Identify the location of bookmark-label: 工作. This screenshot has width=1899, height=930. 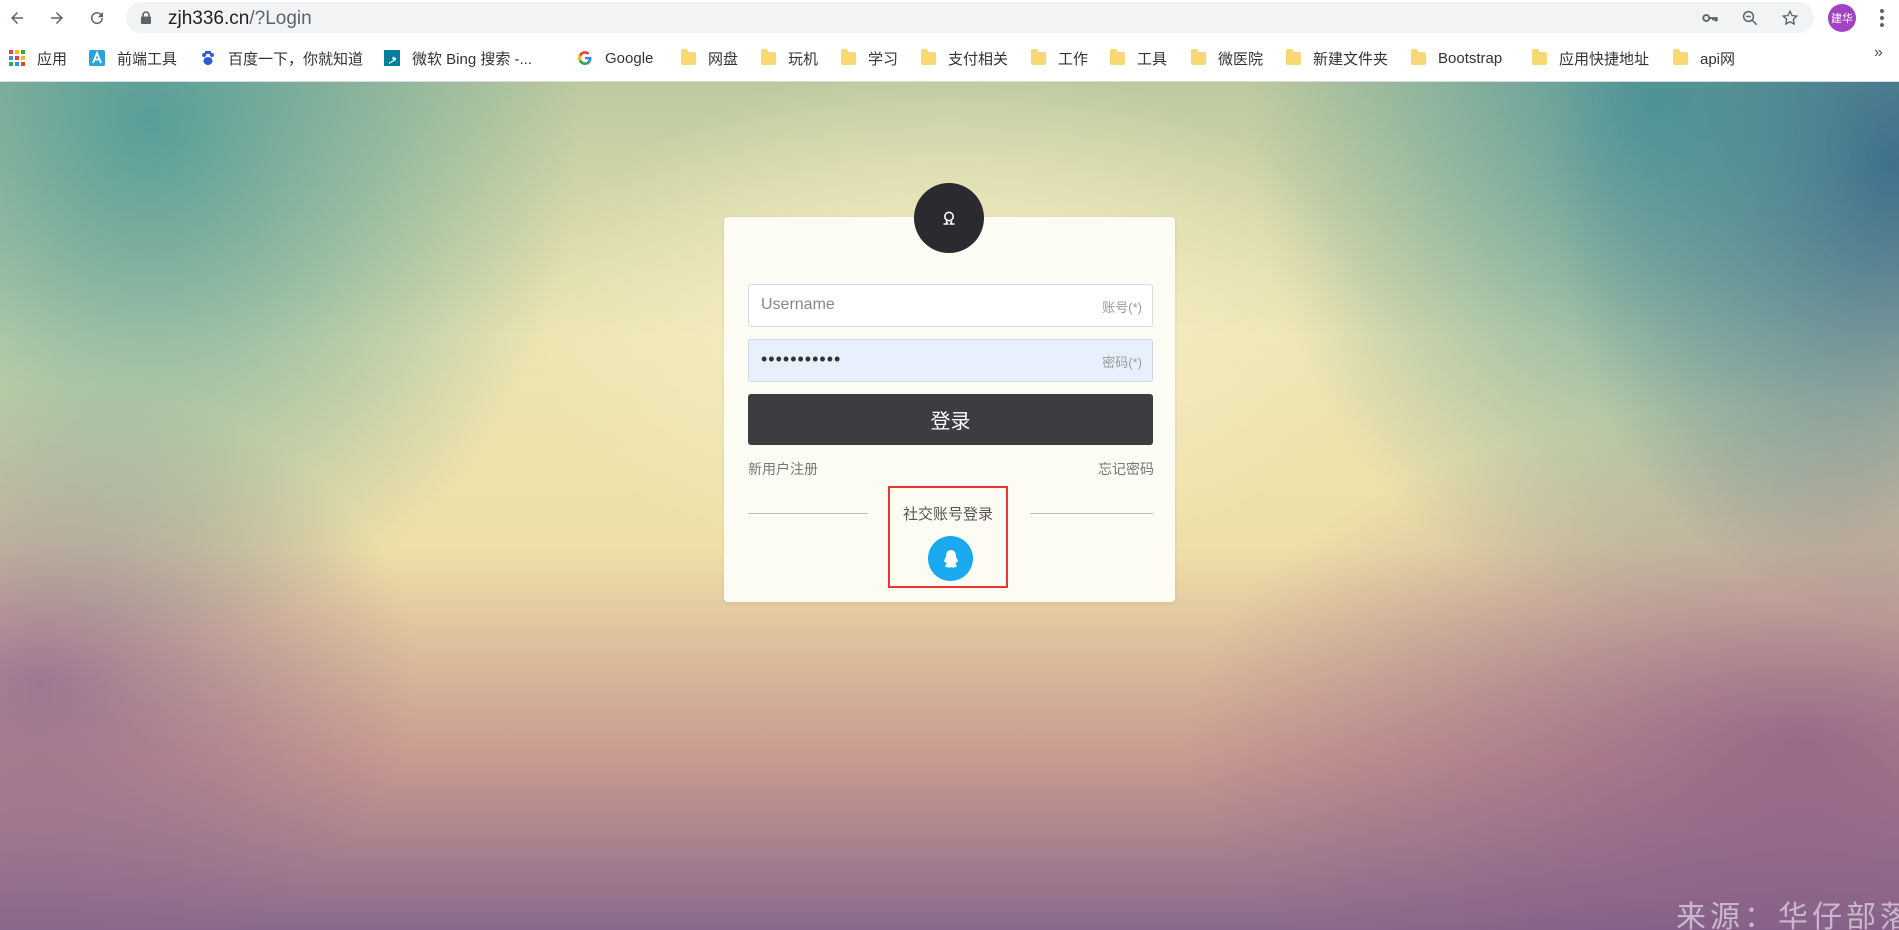
(1073, 59).